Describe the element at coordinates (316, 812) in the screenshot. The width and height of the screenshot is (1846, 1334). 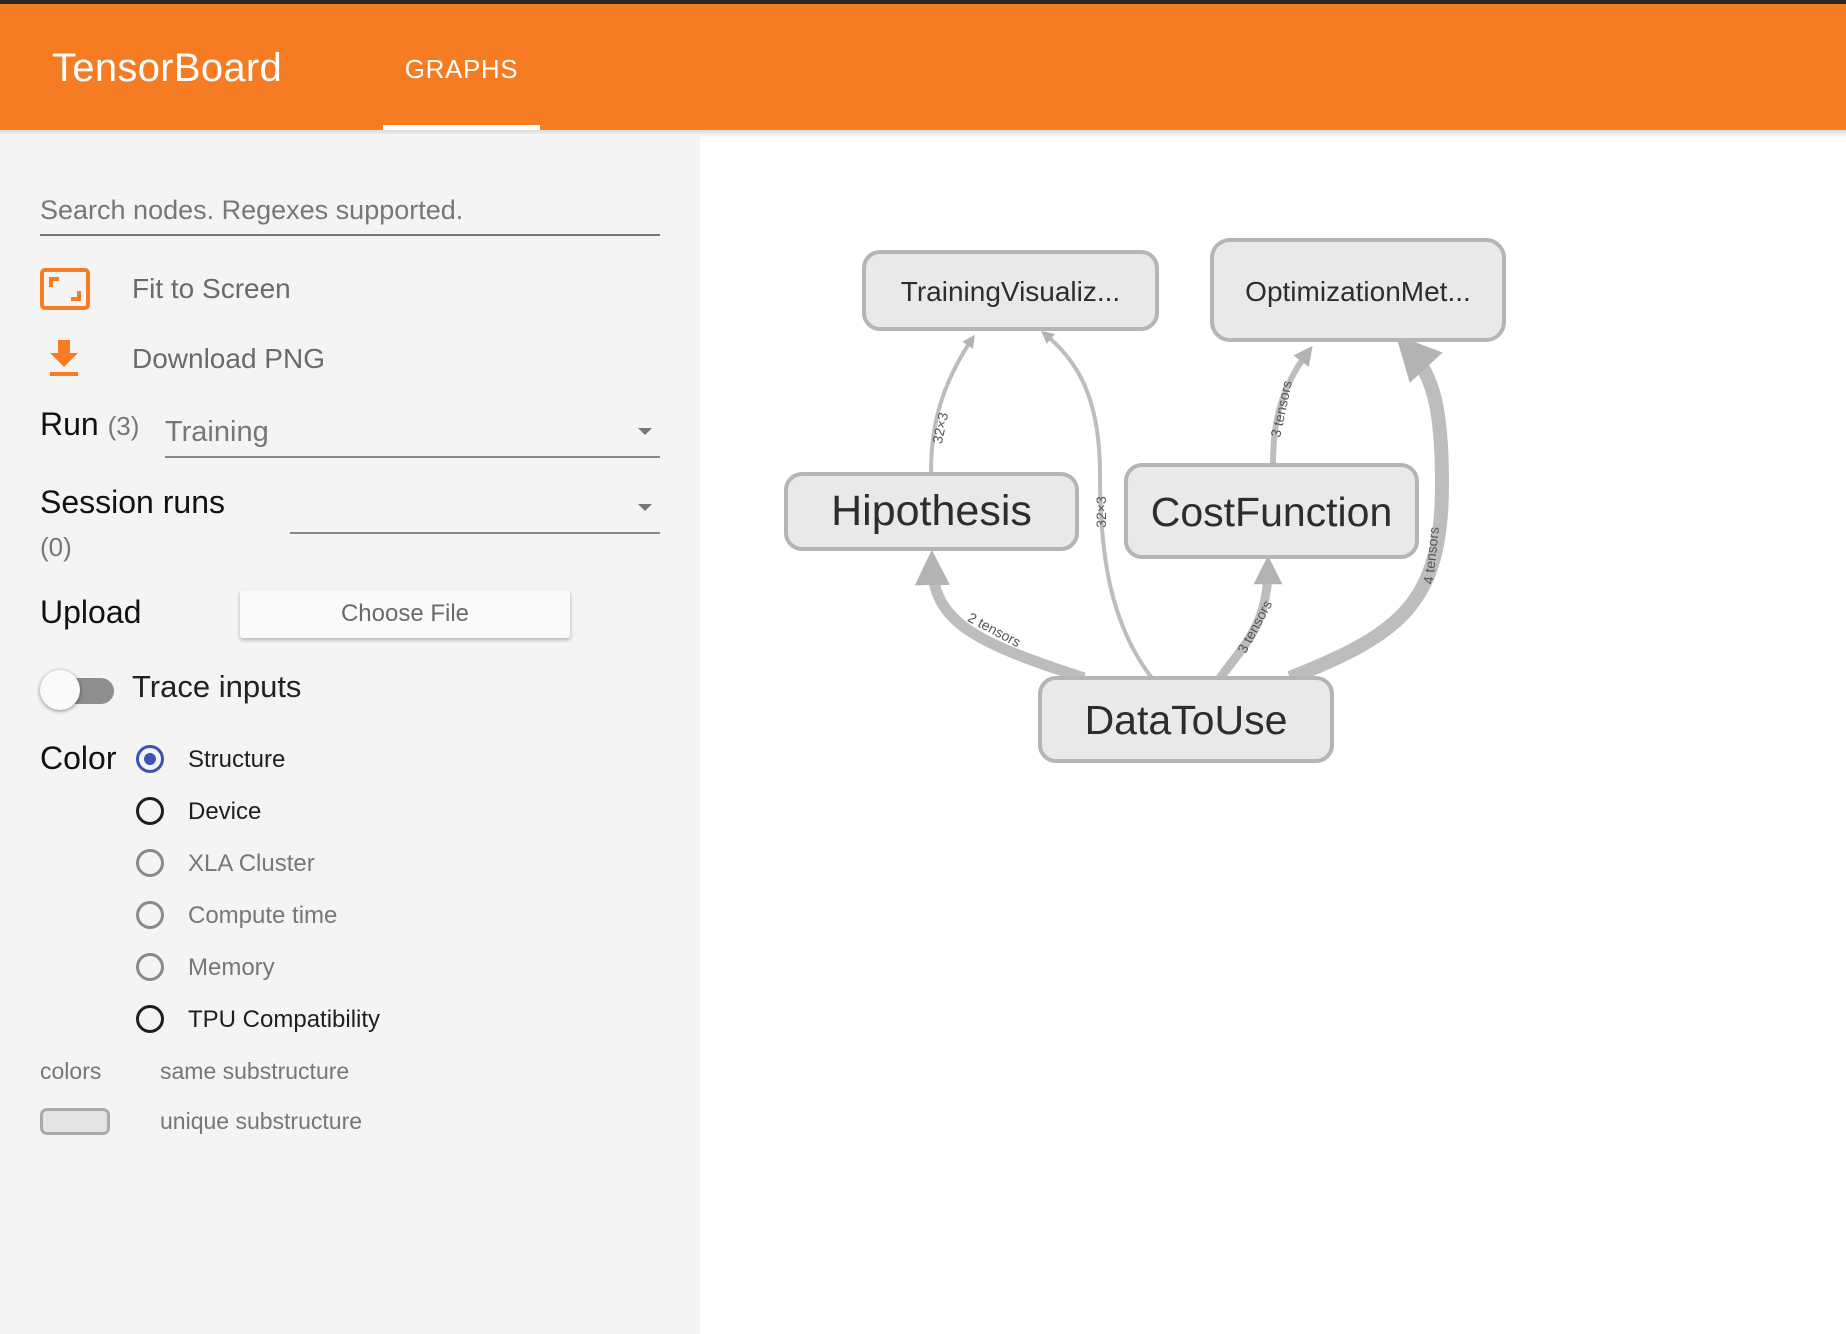
I see `color-radio-device: Device` at that location.